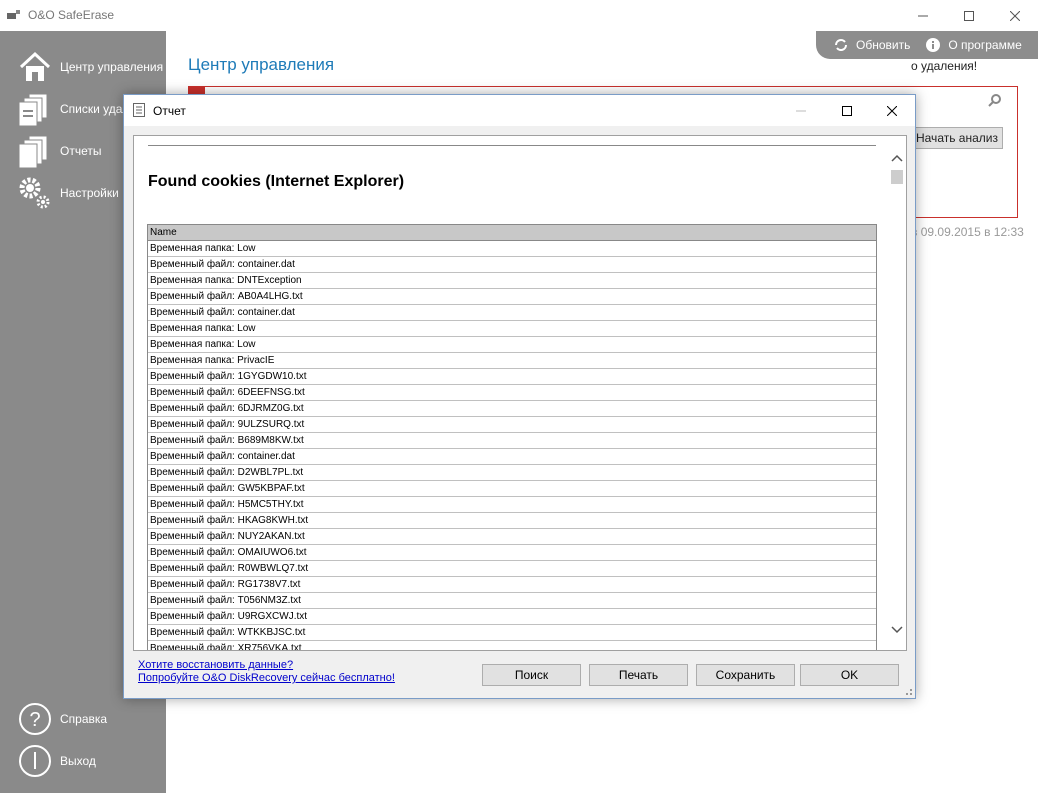  What do you see at coordinates (34, 193) in the screenshot?
I see `settings-icon` at bounding box center [34, 193].